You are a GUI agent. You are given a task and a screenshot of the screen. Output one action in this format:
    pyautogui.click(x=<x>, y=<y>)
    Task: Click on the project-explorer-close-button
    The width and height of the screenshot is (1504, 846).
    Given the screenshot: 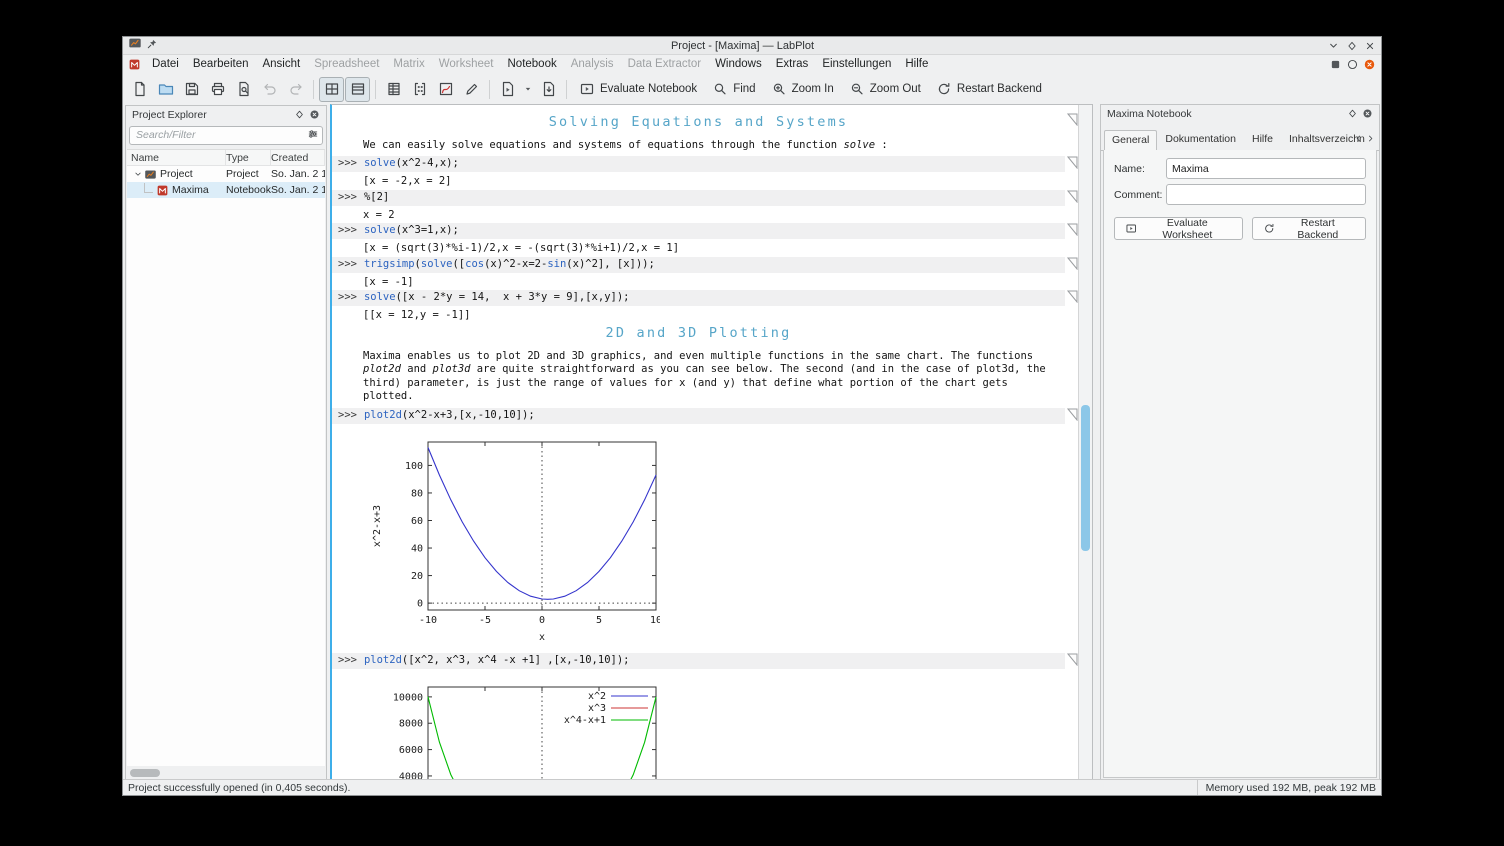 What is the action you would take?
    pyautogui.click(x=314, y=114)
    